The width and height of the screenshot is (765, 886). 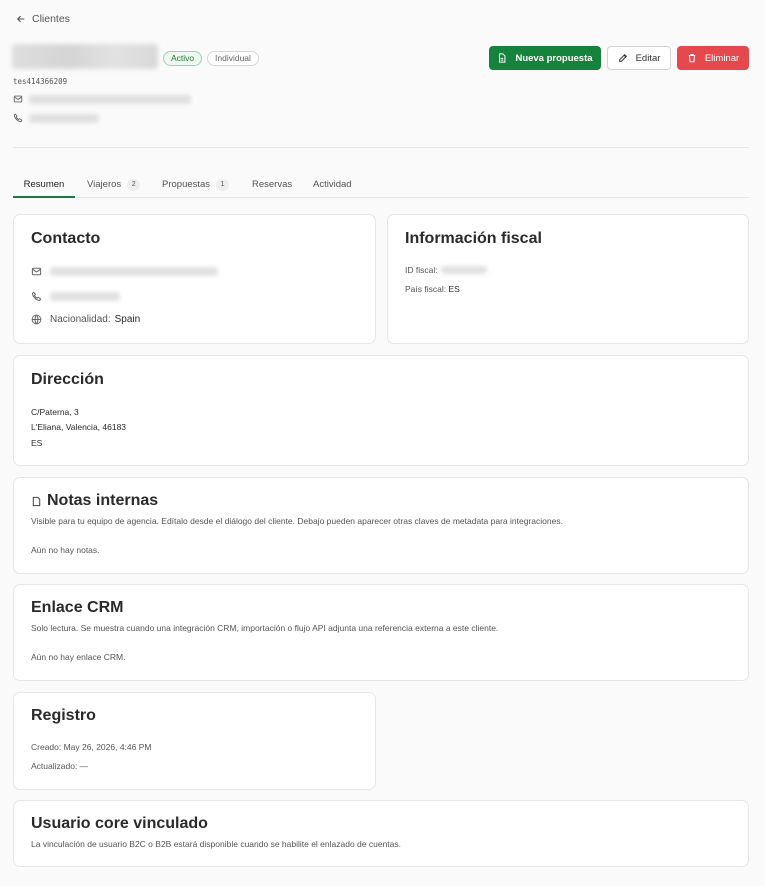 I want to click on registry-title: Registro, so click(x=63, y=715).